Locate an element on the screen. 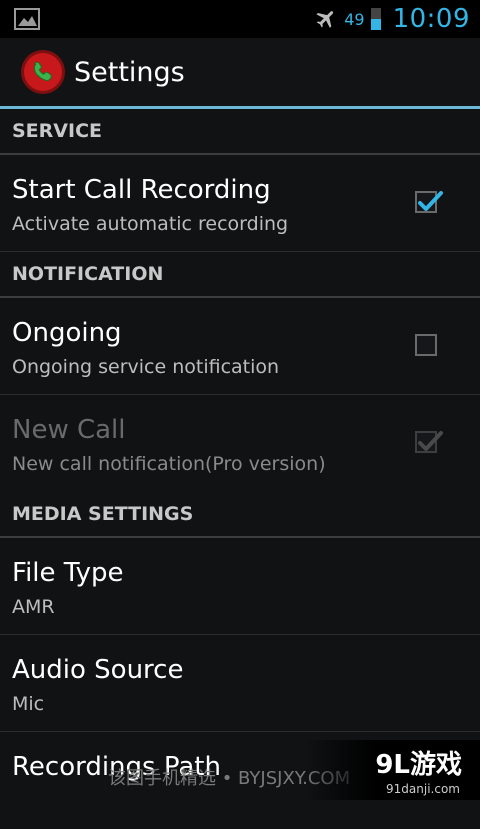 The height and width of the screenshot is (829, 480). setting-title: File Type is located at coordinates (68, 573).